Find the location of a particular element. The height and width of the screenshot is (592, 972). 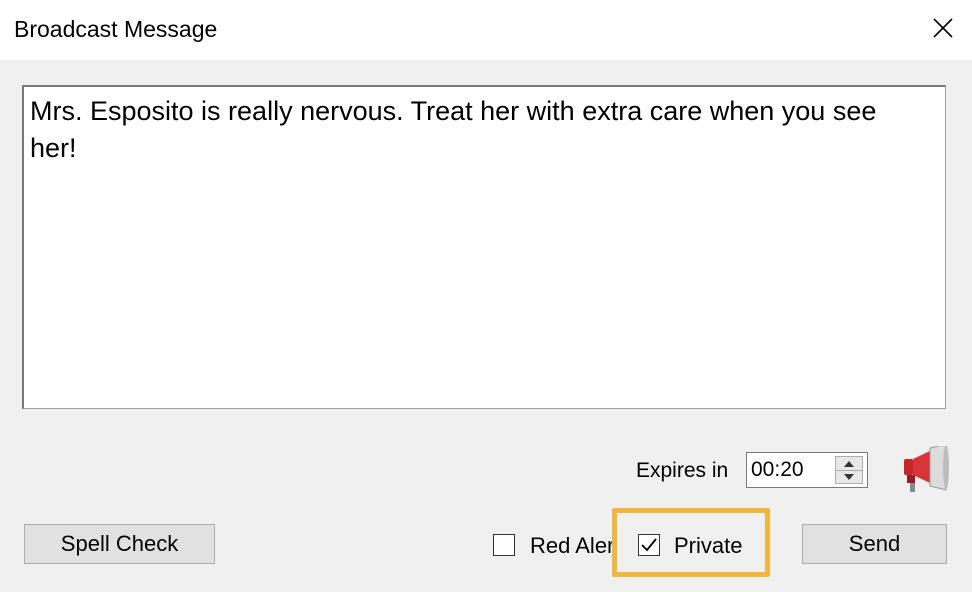

stepper-buttons is located at coordinates (849, 470).